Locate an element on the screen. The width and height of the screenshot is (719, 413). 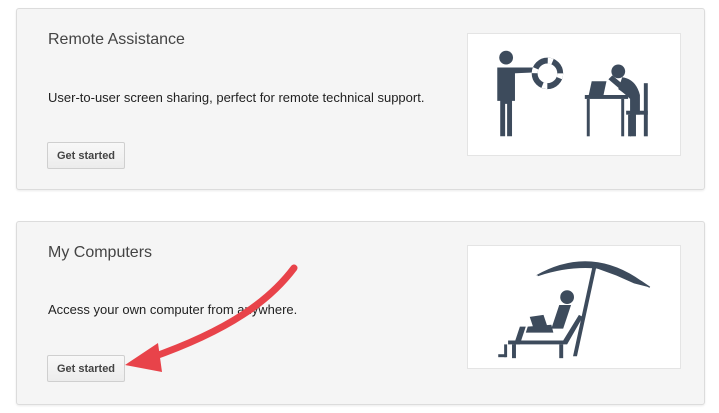
my-computers-illustration is located at coordinates (574, 307).